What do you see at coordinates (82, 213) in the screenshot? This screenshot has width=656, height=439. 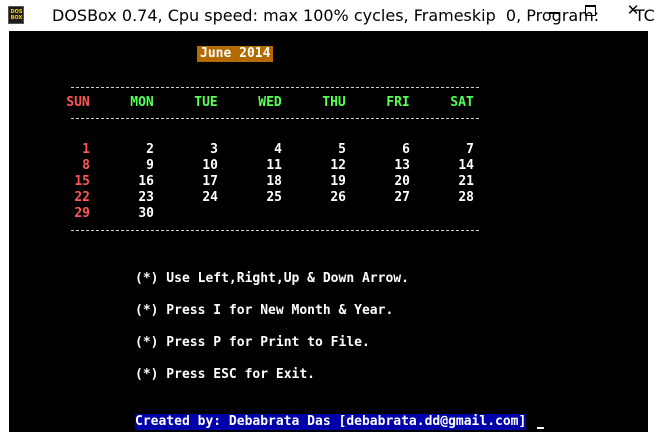 I see `calendar-day: 29` at bounding box center [82, 213].